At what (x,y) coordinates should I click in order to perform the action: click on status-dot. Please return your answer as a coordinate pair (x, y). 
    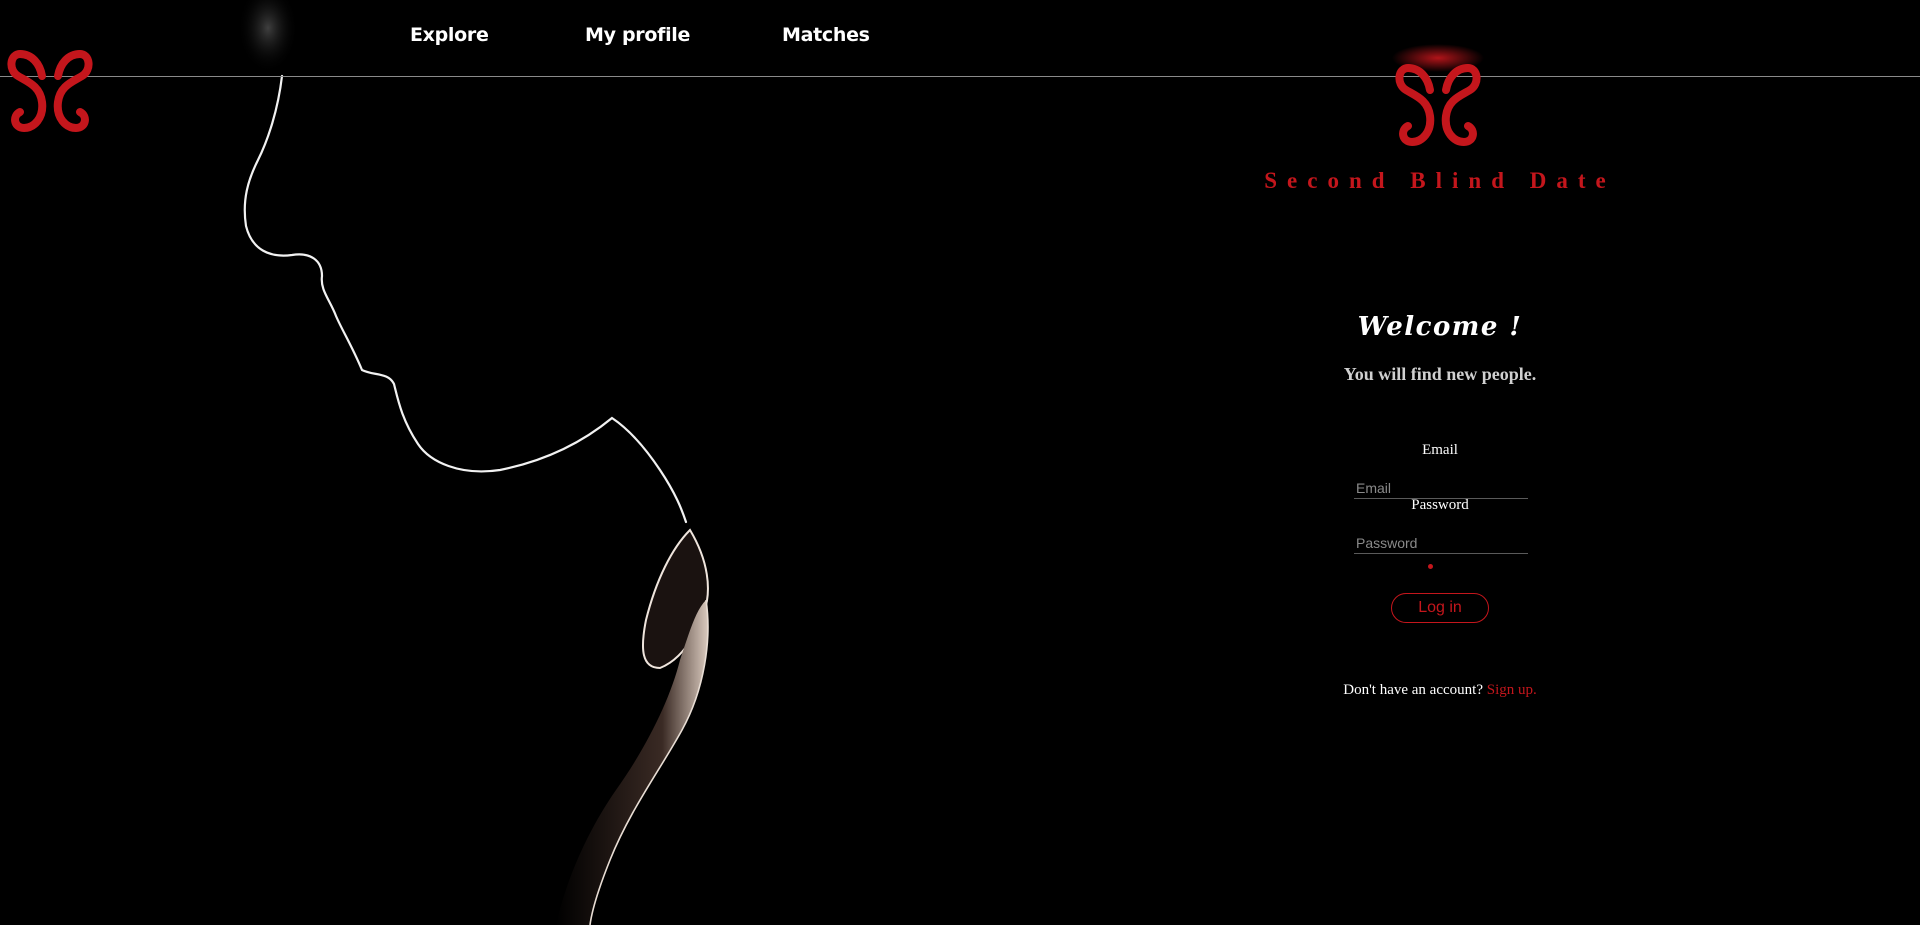
    Looking at the image, I should click on (1430, 566).